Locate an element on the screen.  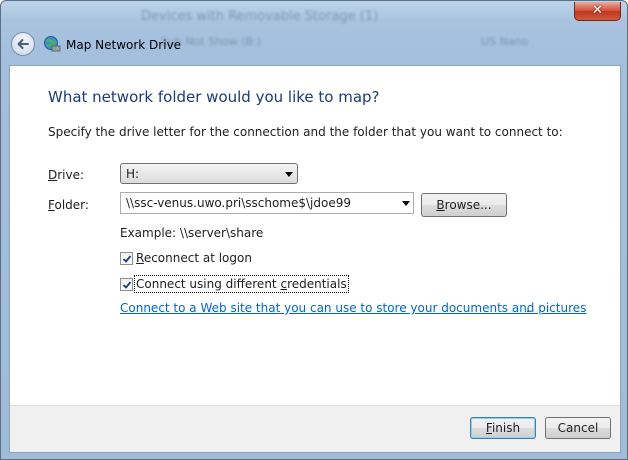
background-text: US Nano is located at coordinates (505, 41).